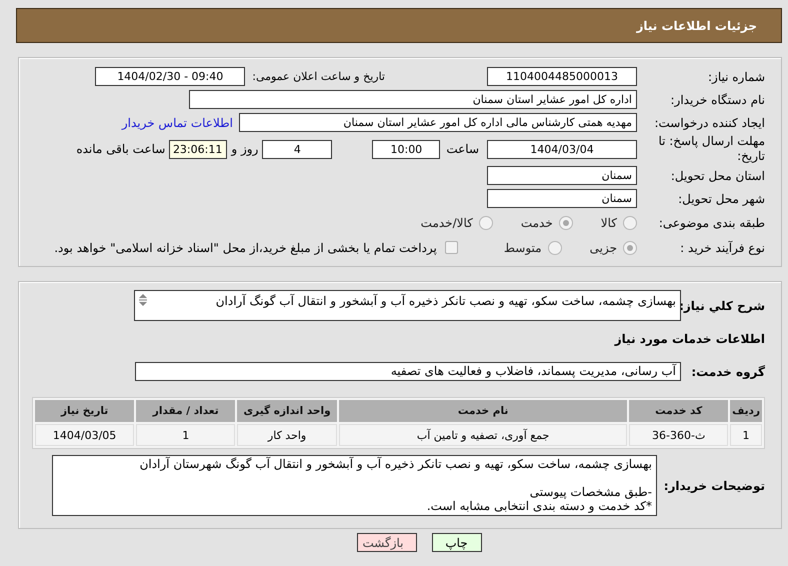 Image resolution: width=788 pixels, height=566 pixels. What do you see at coordinates (287, 411) in the screenshot?
I see `column-header: واحد اندازه گیری` at bounding box center [287, 411].